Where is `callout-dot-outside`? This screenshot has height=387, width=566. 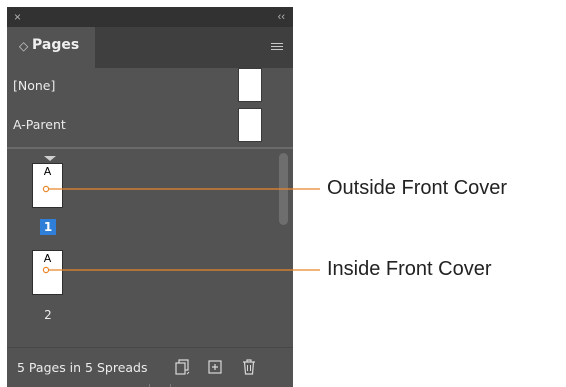
callout-dot-outside is located at coordinates (46, 189).